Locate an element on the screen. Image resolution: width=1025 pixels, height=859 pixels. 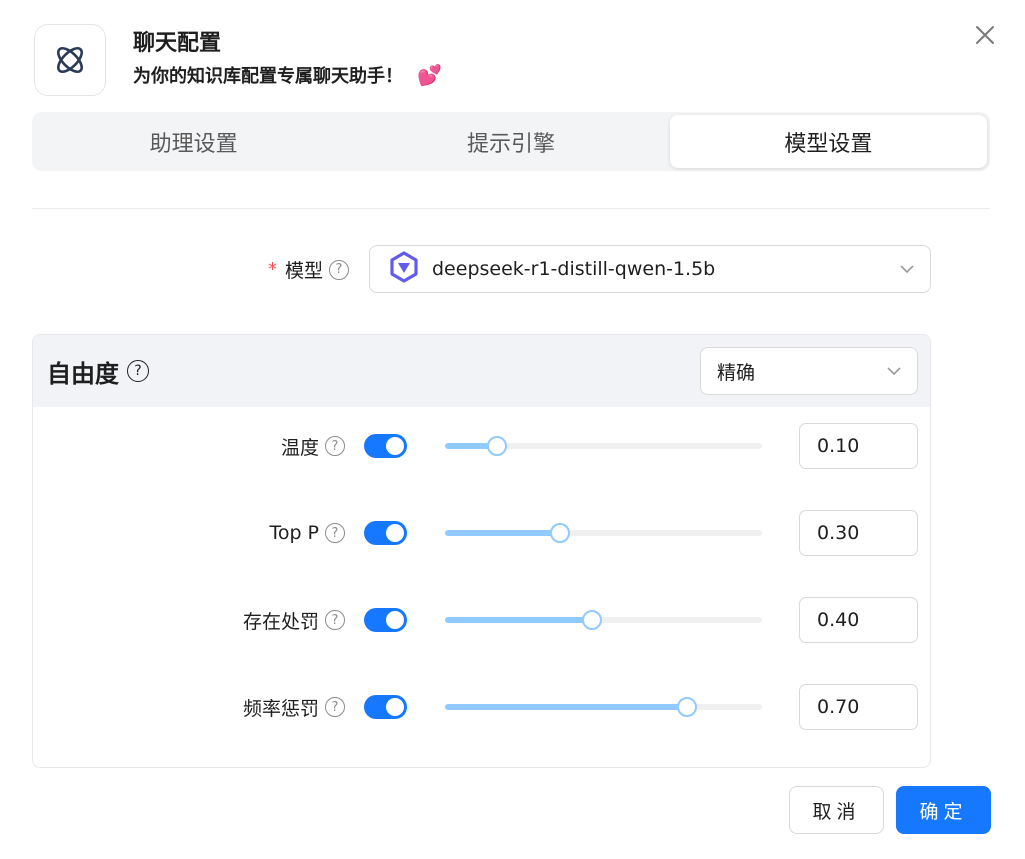
model-label: * 模型 ? is located at coordinates (308, 269).